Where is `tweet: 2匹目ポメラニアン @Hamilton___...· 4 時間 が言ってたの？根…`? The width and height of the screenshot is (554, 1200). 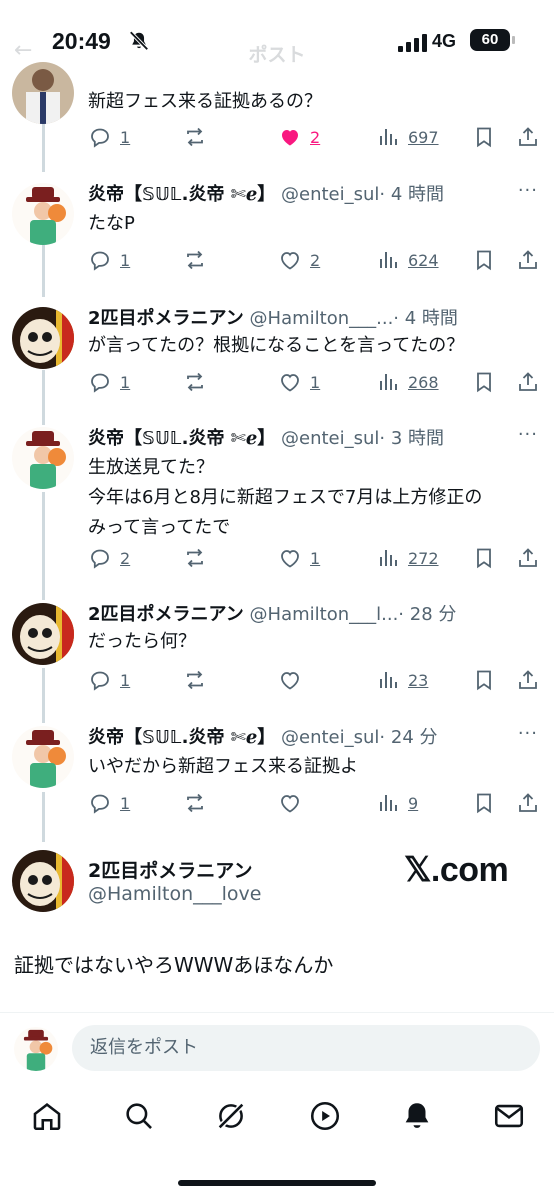
tweet: 2匹目ポメラニアン @Hamilton___...· 4 時間 が言ってたの？根… is located at coordinates (277, 355).